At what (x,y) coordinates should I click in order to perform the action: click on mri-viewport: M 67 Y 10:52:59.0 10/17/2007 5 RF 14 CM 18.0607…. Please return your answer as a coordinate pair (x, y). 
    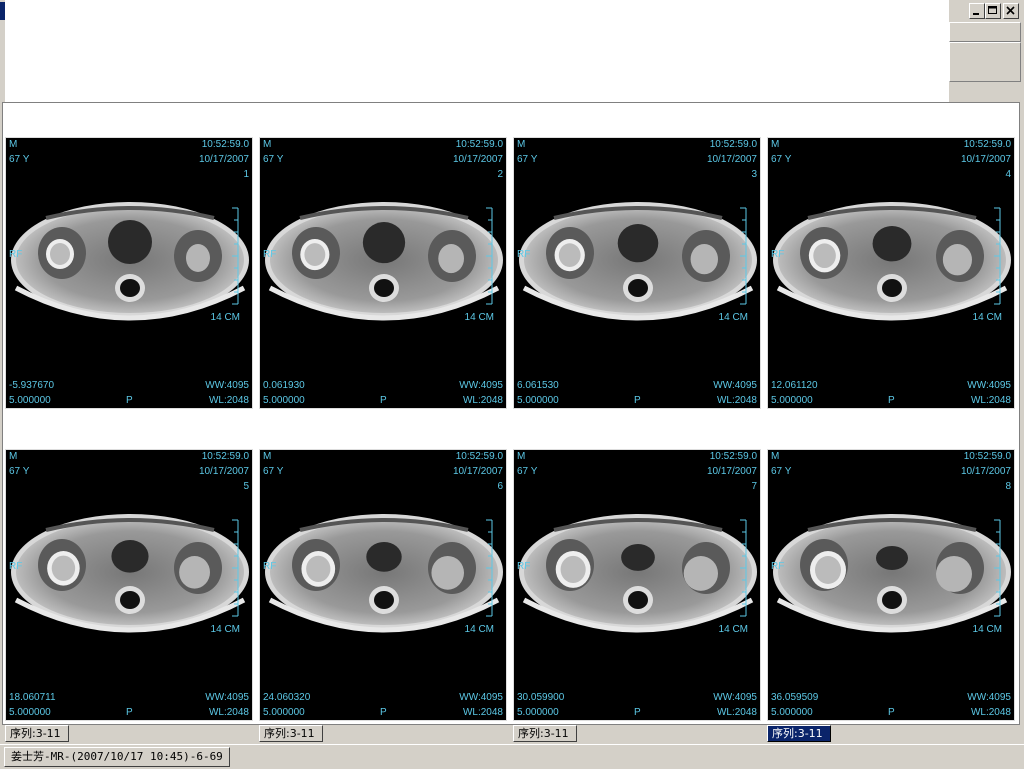
    Looking at the image, I should click on (129, 585).